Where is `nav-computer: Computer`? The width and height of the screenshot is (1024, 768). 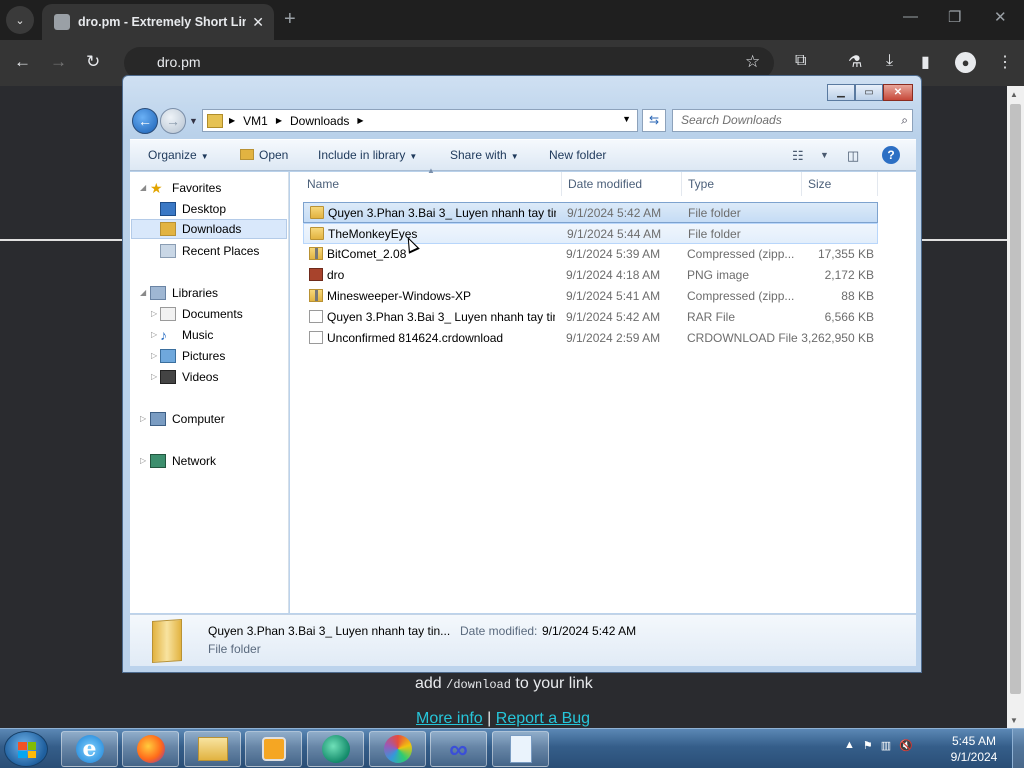
nav-computer: Computer is located at coordinates (187, 419).